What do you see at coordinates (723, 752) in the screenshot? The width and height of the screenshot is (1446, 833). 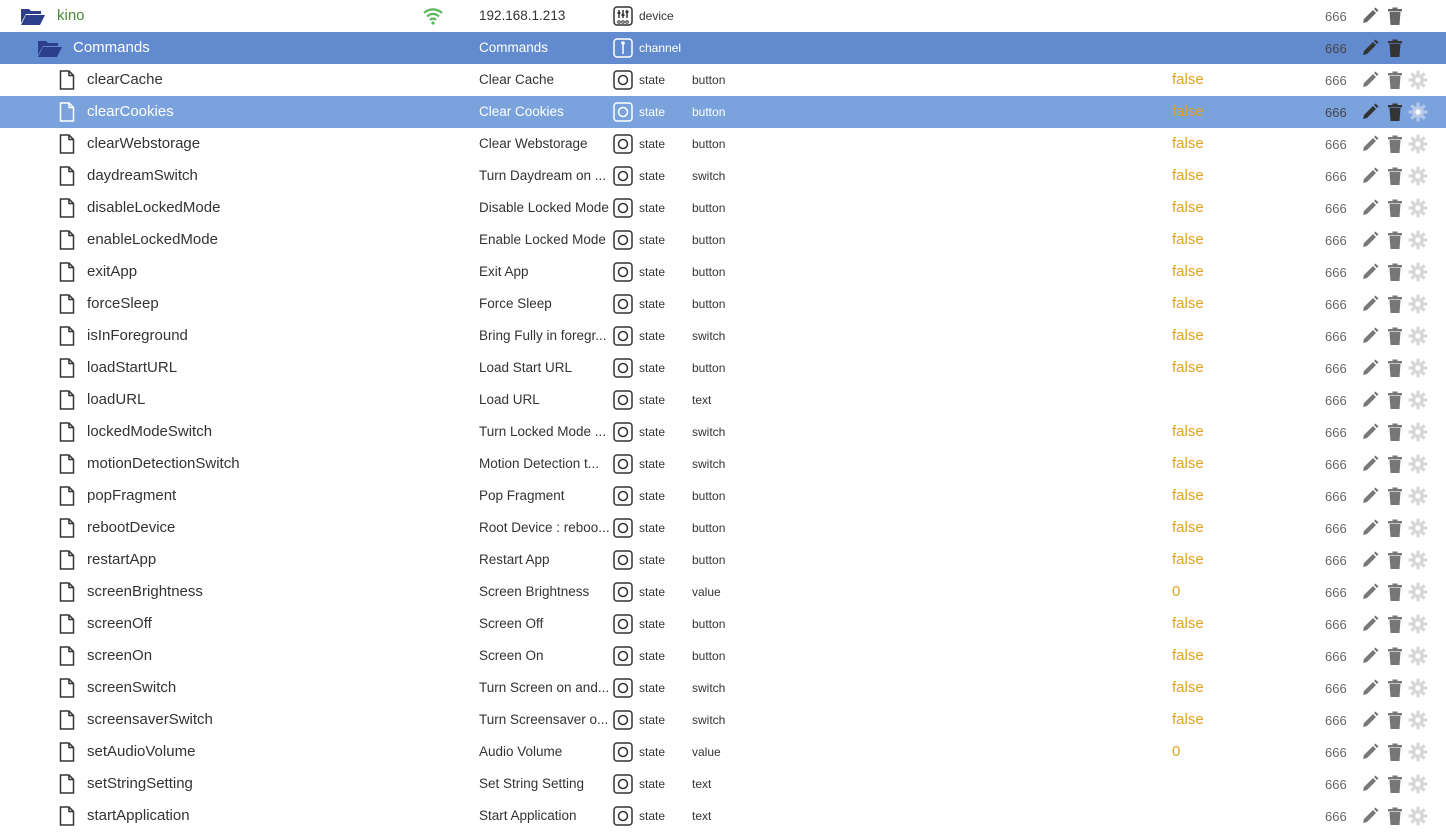 I see `state-row: setAudioVolume Audio Volume state value 0 666` at bounding box center [723, 752].